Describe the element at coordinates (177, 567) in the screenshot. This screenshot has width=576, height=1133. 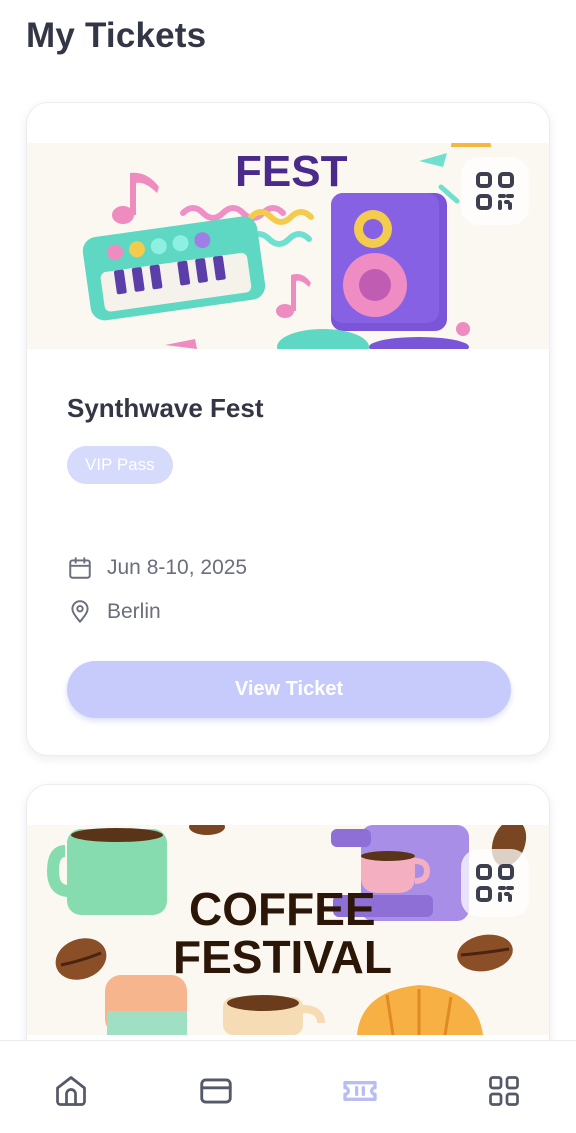
I see `event-date-text: Jun 8-10, 2025` at that location.